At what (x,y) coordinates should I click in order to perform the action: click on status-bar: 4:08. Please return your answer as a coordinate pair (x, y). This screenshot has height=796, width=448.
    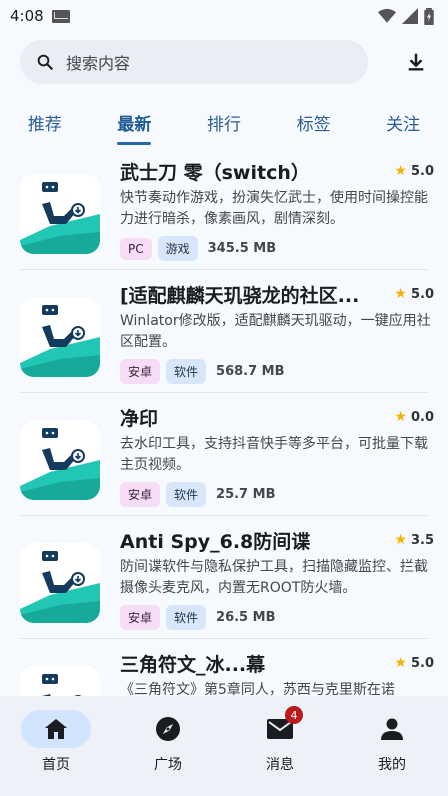
    Looking at the image, I should click on (224, 16).